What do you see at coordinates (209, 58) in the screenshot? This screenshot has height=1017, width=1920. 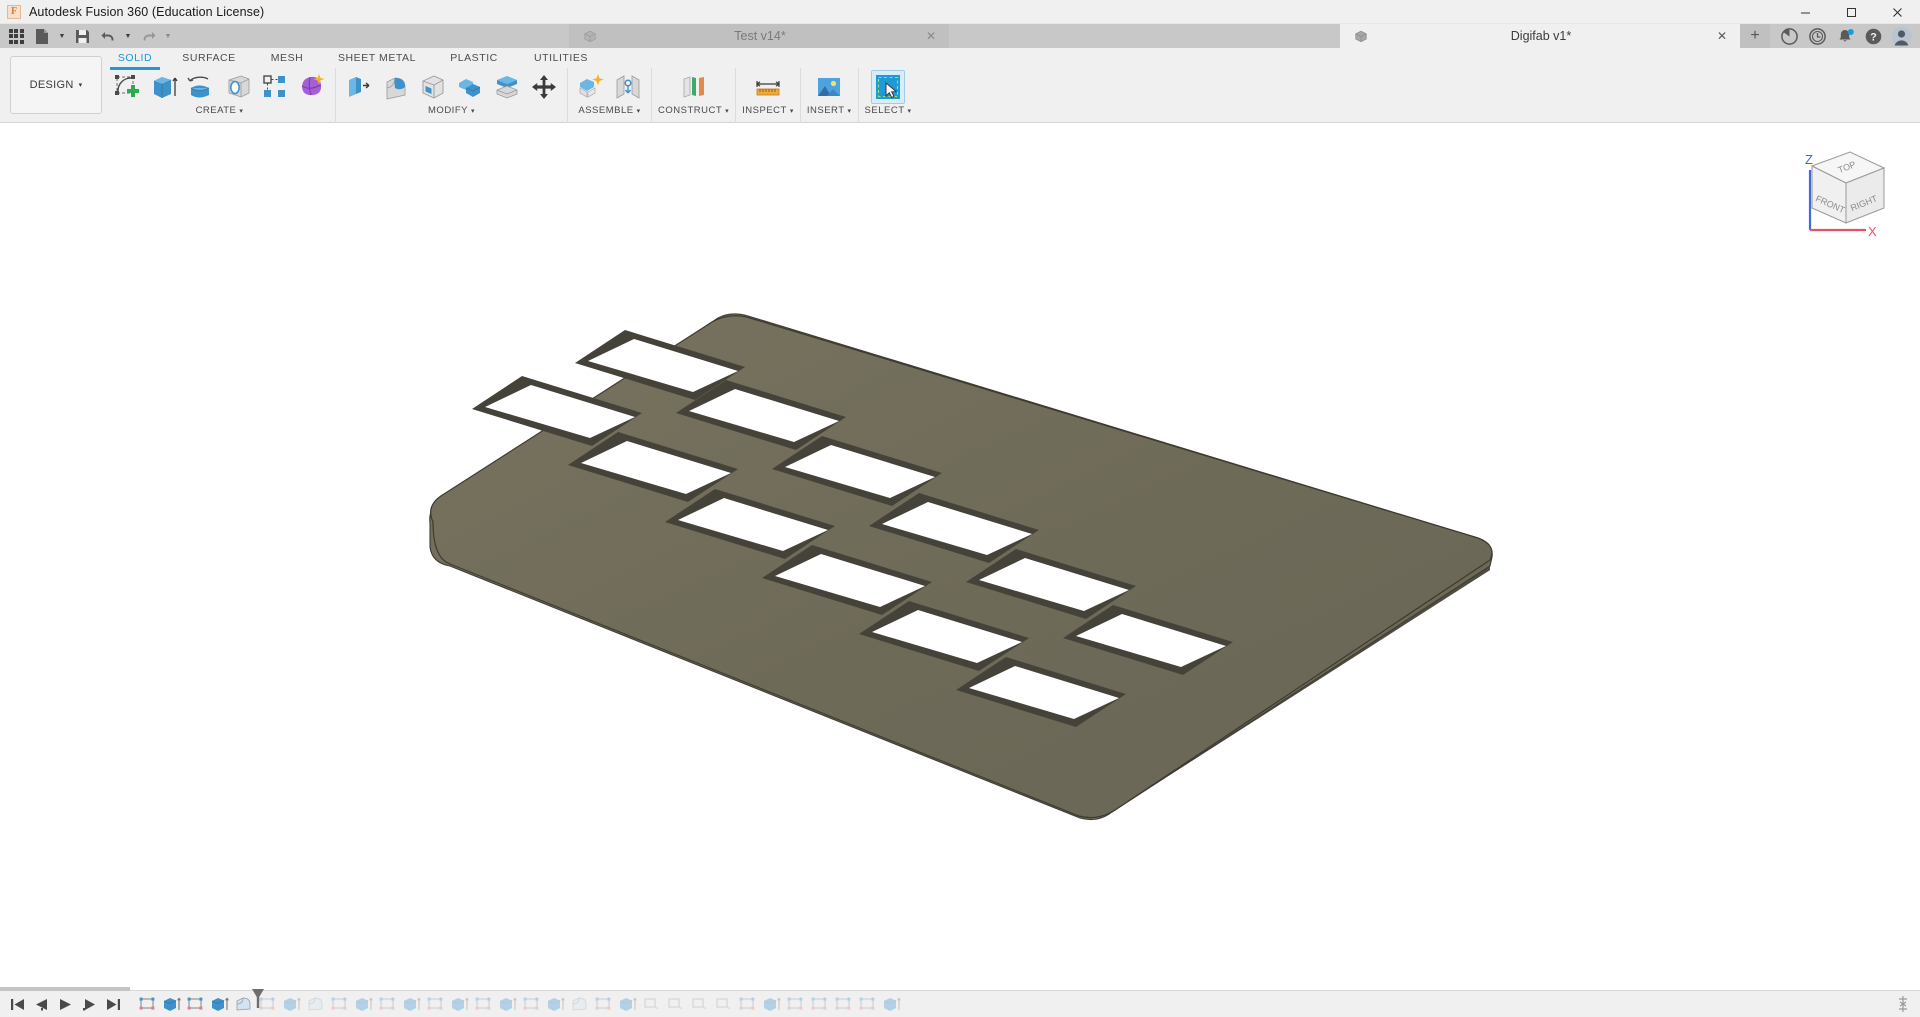 I see `ribbon-tab-surface: SURFACE` at bounding box center [209, 58].